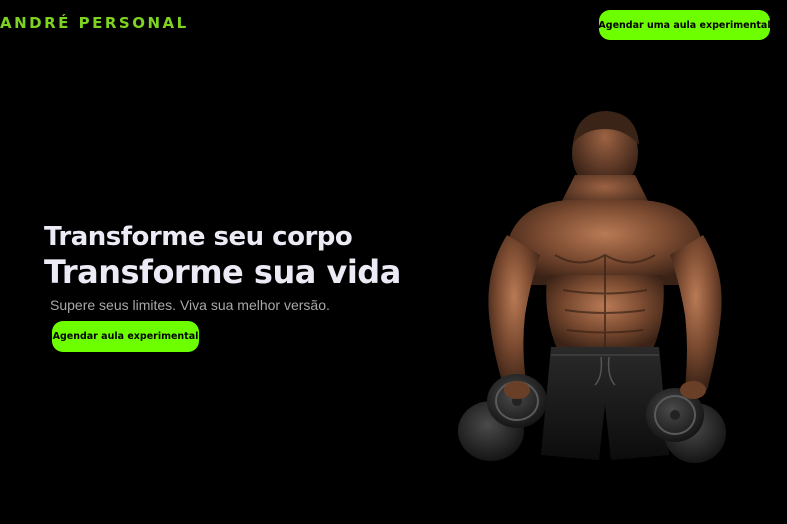  I want to click on hero-headline-line-2: Transforme sua vida, so click(222, 272).